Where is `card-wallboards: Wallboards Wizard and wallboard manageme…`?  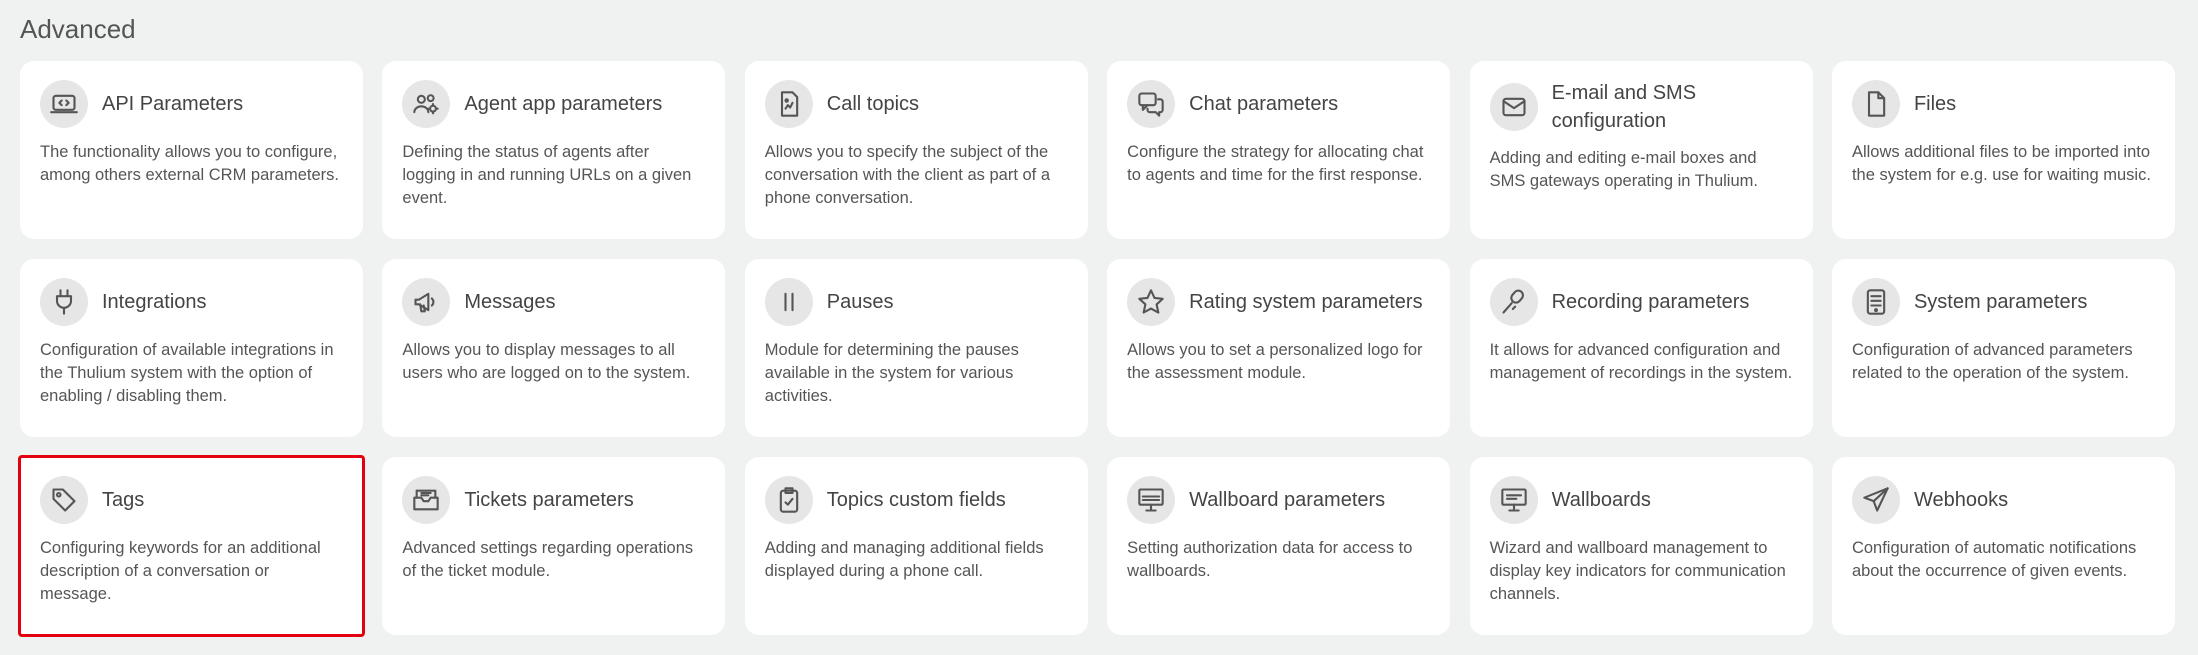
card-wallboards: Wallboards Wizard and wallboard manageme… is located at coordinates (1641, 546).